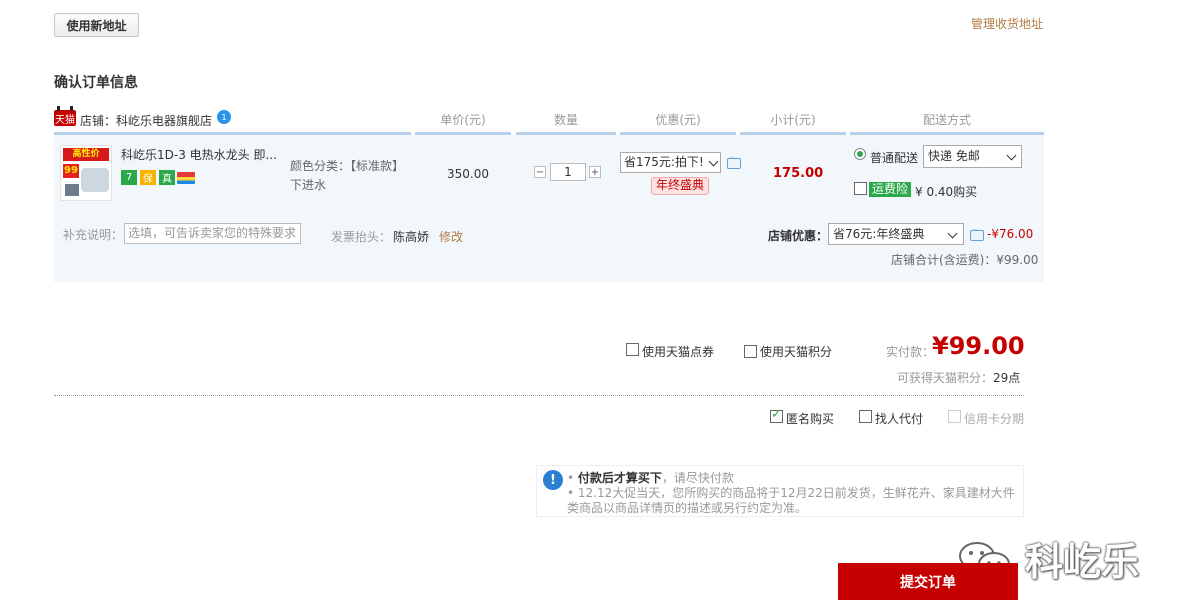  I want to click on anonymous-label: 匿名购买, so click(810, 418).